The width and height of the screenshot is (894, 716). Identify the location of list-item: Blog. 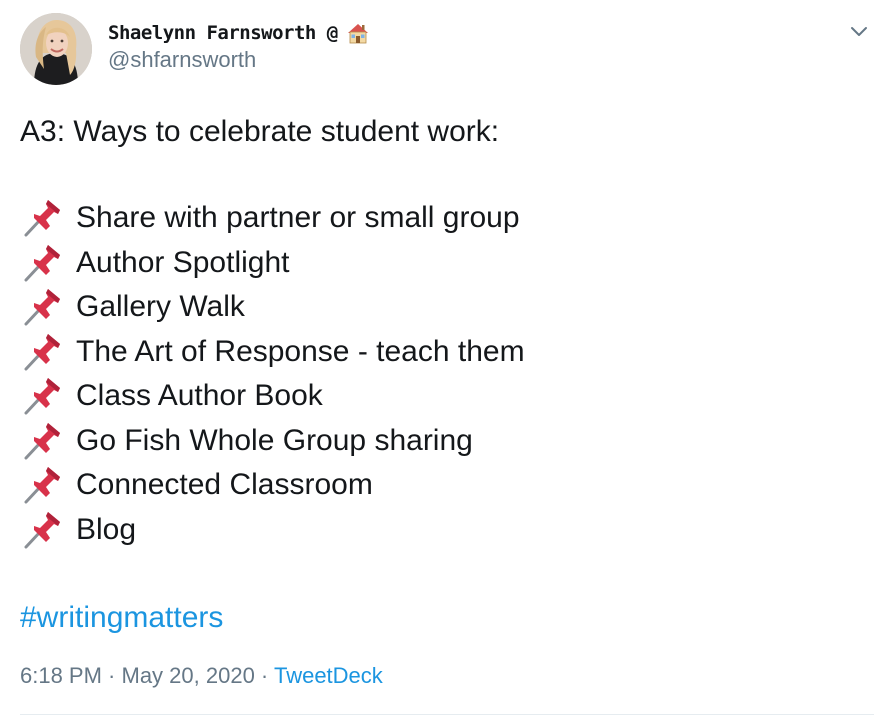
(450, 530).